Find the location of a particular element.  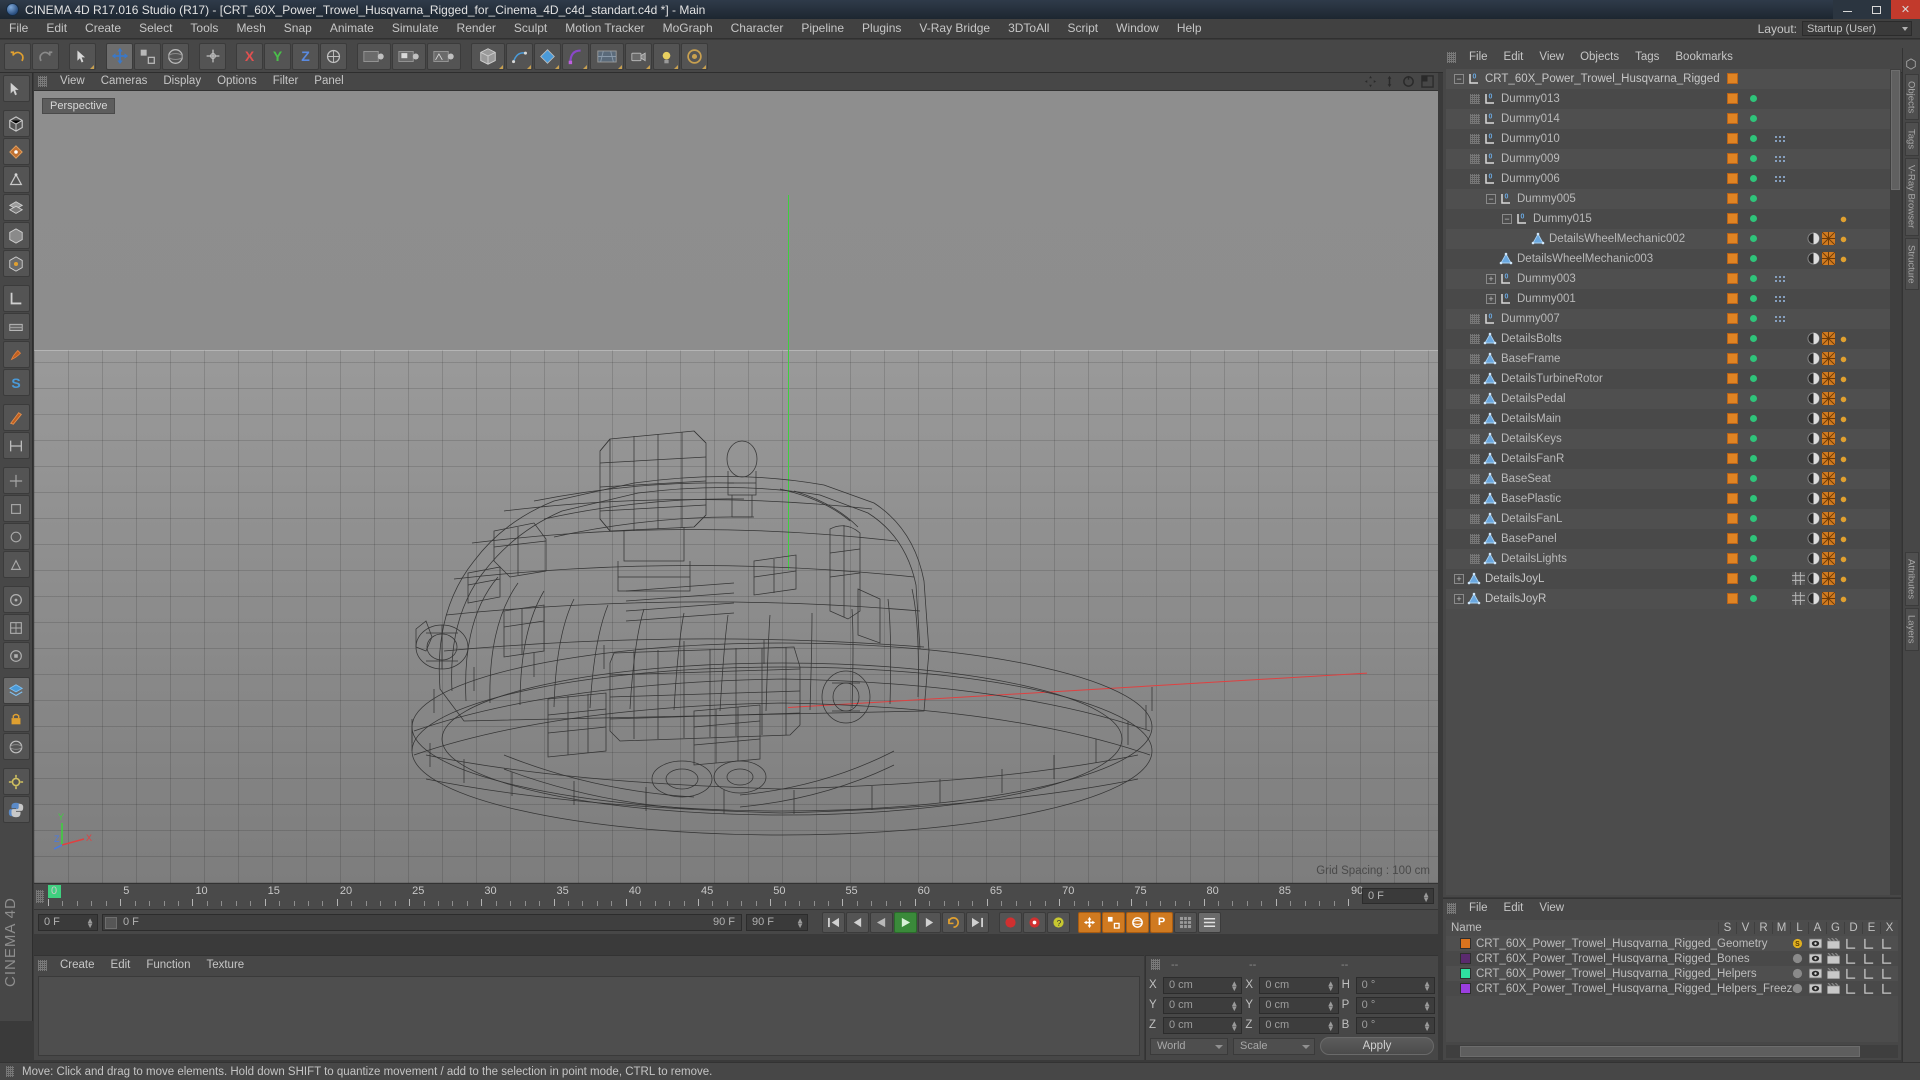

material-manager-list is located at coordinates (589, 1016).